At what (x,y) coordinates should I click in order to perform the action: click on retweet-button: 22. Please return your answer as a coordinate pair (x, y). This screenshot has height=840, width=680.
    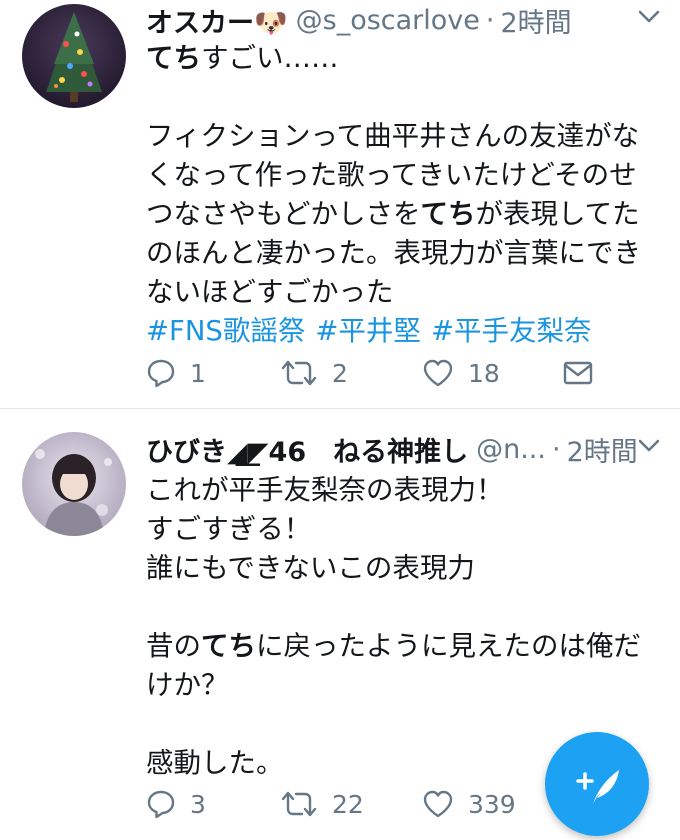
    Looking at the image, I should click on (322, 804).